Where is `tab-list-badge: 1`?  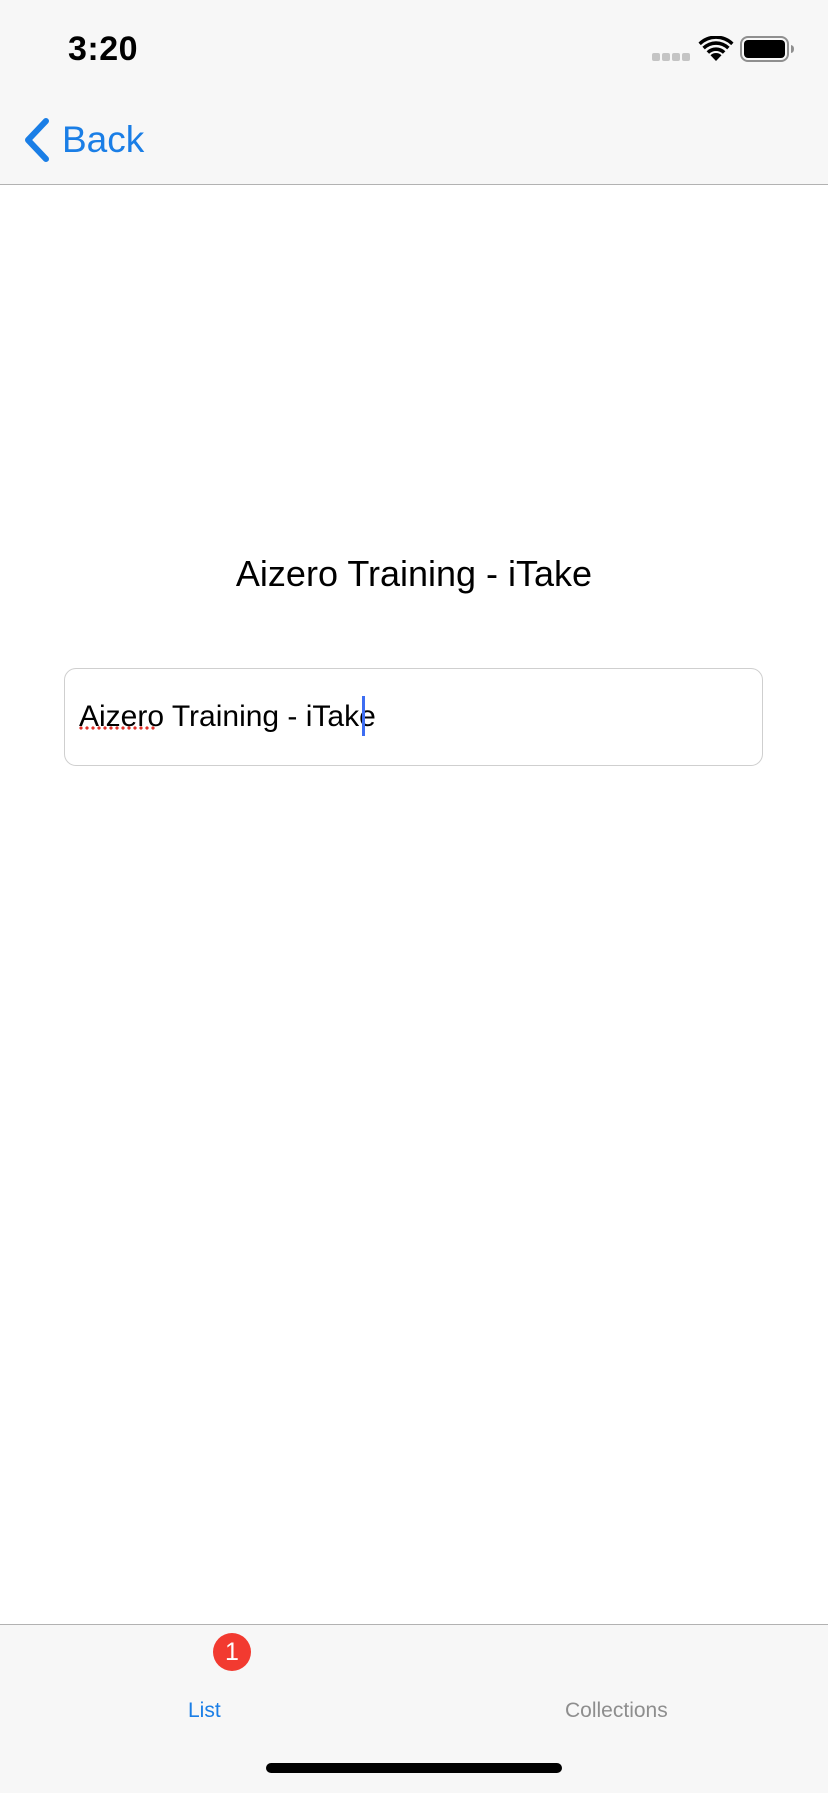
tab-list-badge: 1 is located at coordinates (232, 1652).